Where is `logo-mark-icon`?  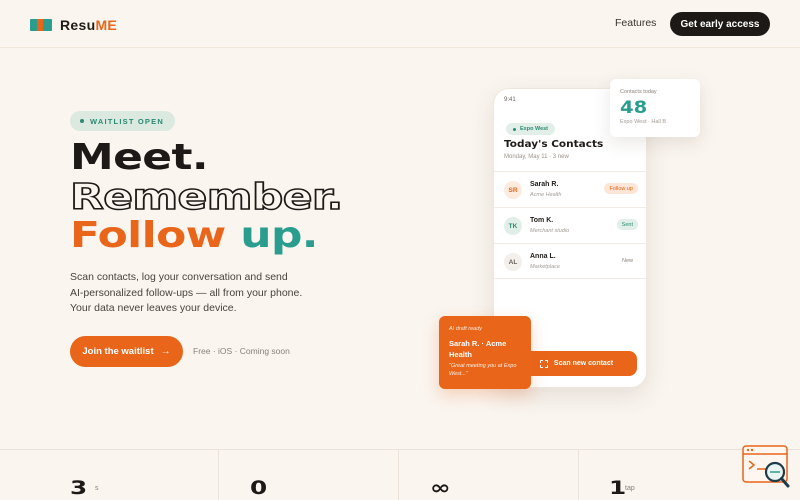
logo-mark-icon is located at coordinates (41, 25).